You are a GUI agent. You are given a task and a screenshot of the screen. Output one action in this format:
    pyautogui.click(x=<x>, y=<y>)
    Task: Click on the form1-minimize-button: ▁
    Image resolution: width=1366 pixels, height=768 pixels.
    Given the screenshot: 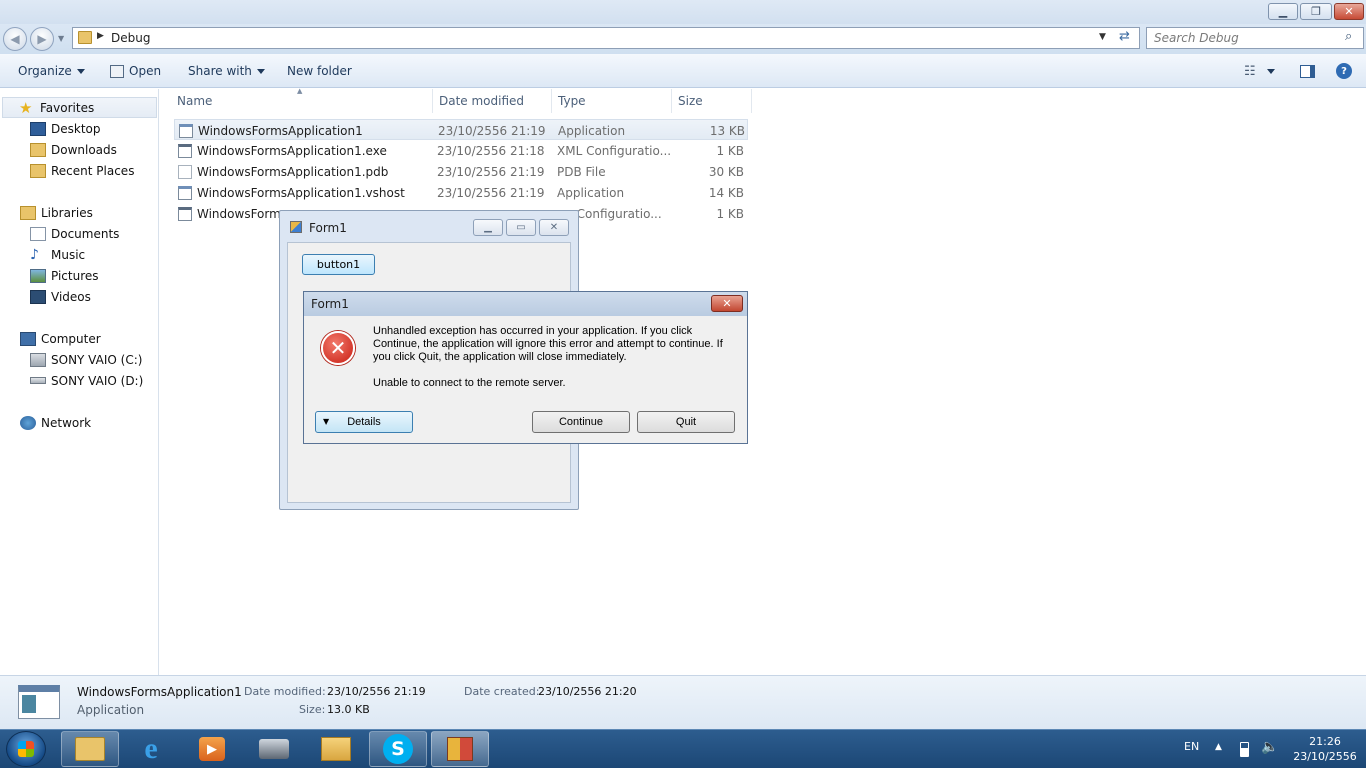 What is the action you would take?
    pyautogui.click(x=488, y=227)
    